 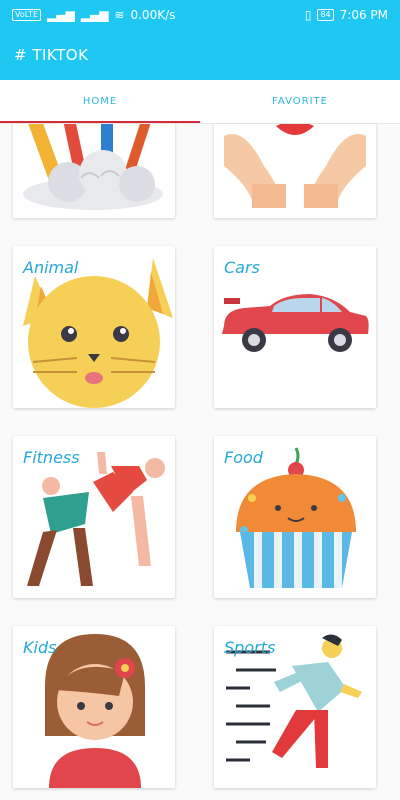 What do you see at coordinates (94, 707) in the screenshot?
I see `category-card-kids: Kids` at bounding box center [94, 707].